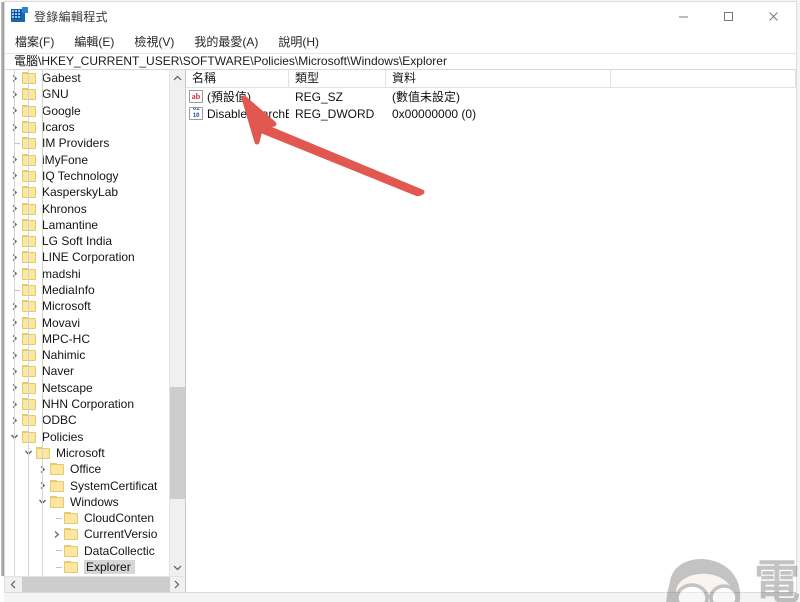 This screenshot has width=800, height=602. I want to click on column-header-type: 類型, so click(337, 78).